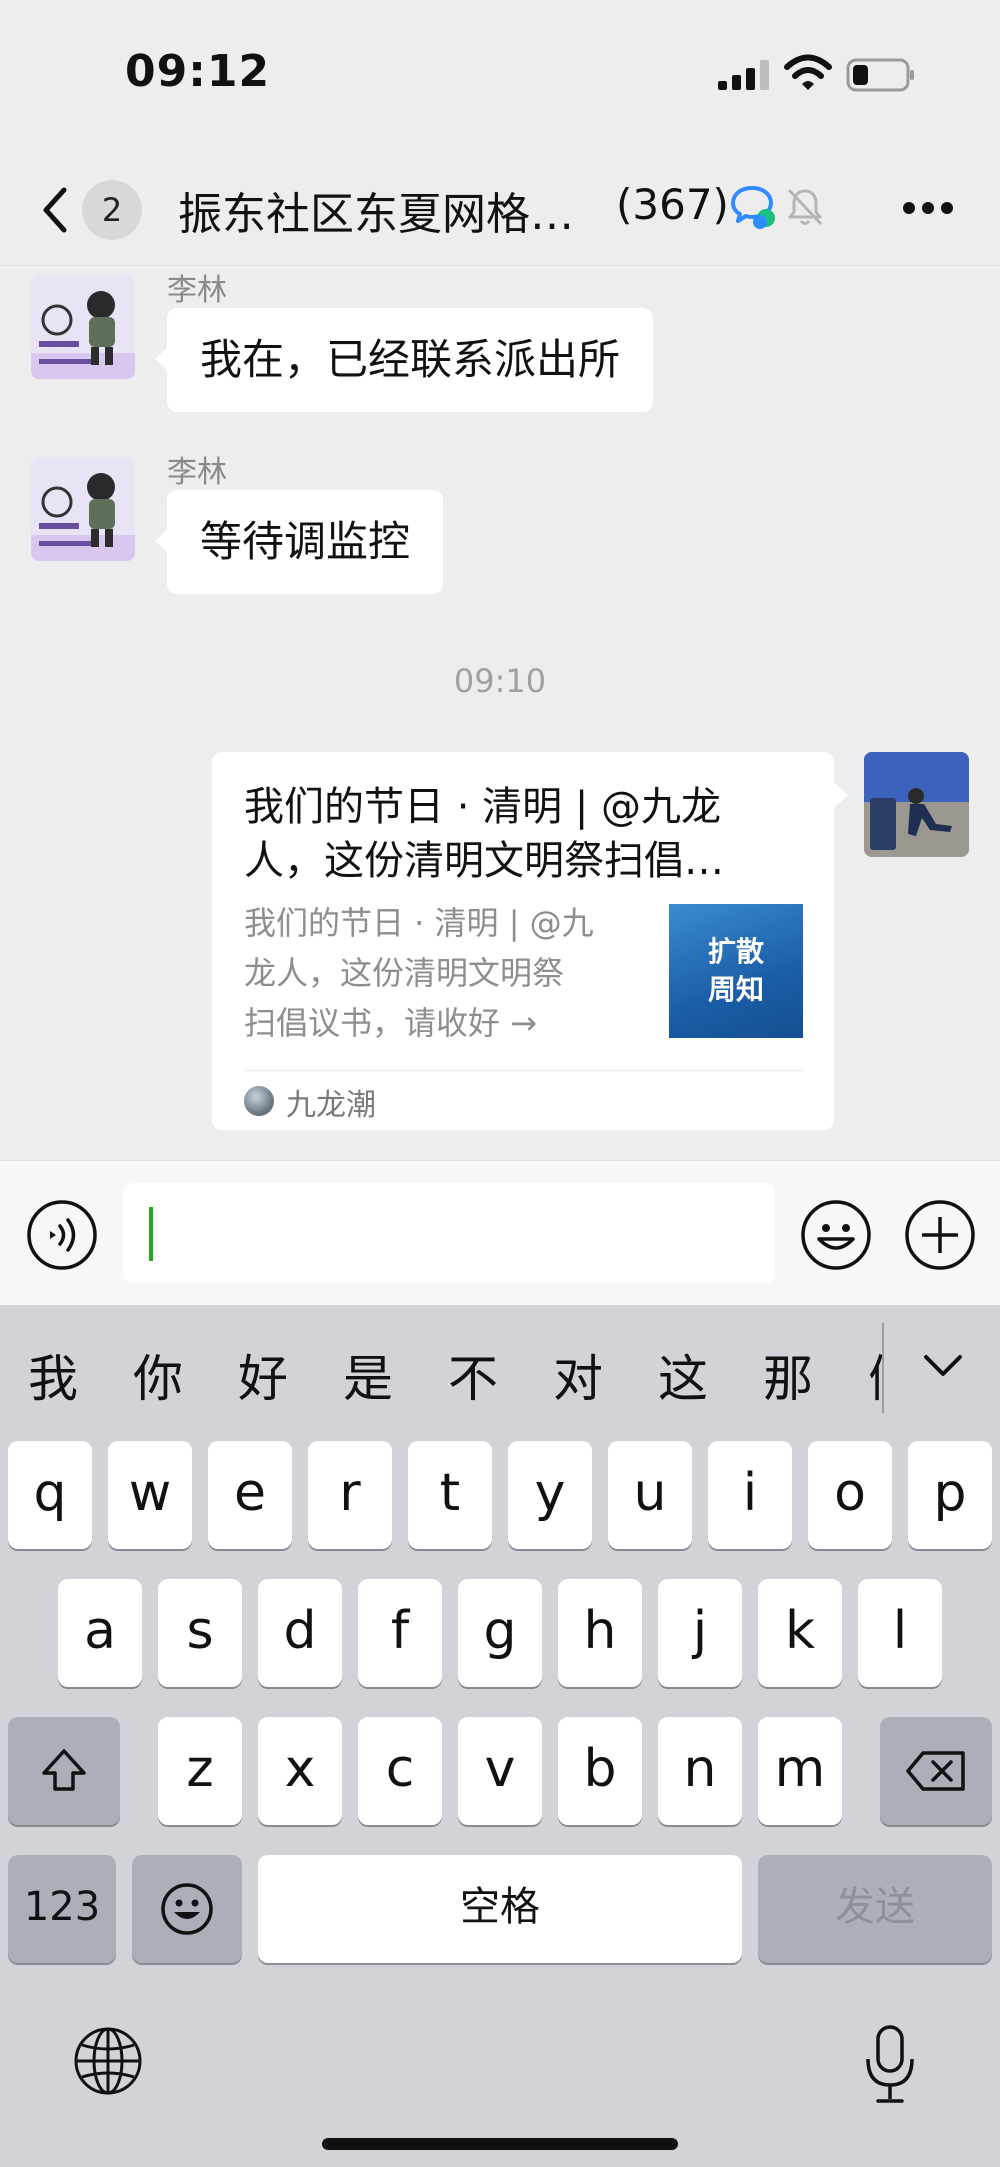  I want to click on key-k: k, so click(800, 1633).